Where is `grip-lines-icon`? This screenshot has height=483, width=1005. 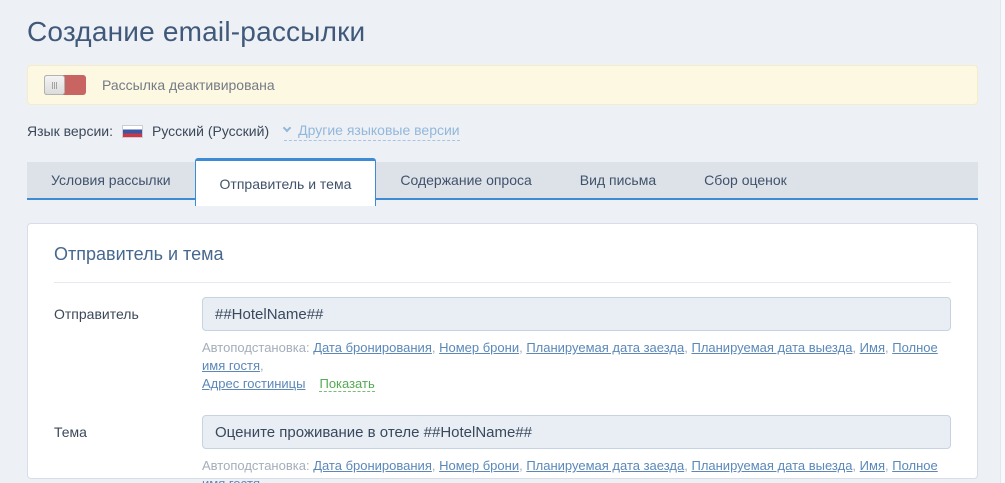
grip-lines-icon is located at coordinates (54, 85).